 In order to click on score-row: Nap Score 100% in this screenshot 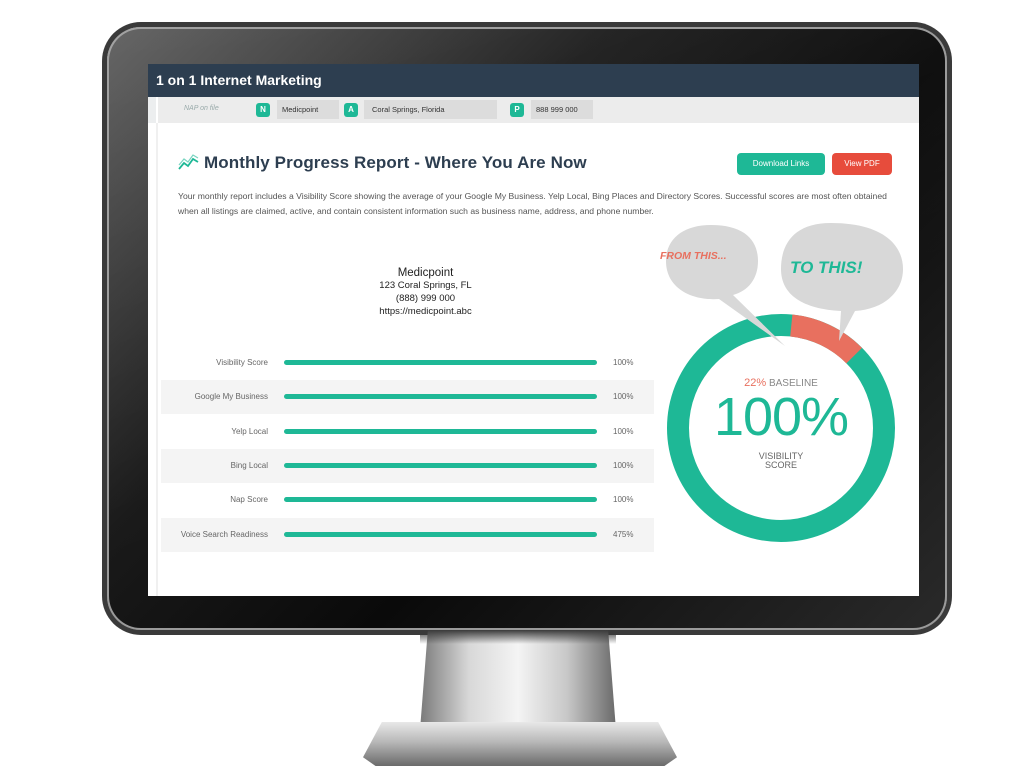, I will do `click(407, 500)`.